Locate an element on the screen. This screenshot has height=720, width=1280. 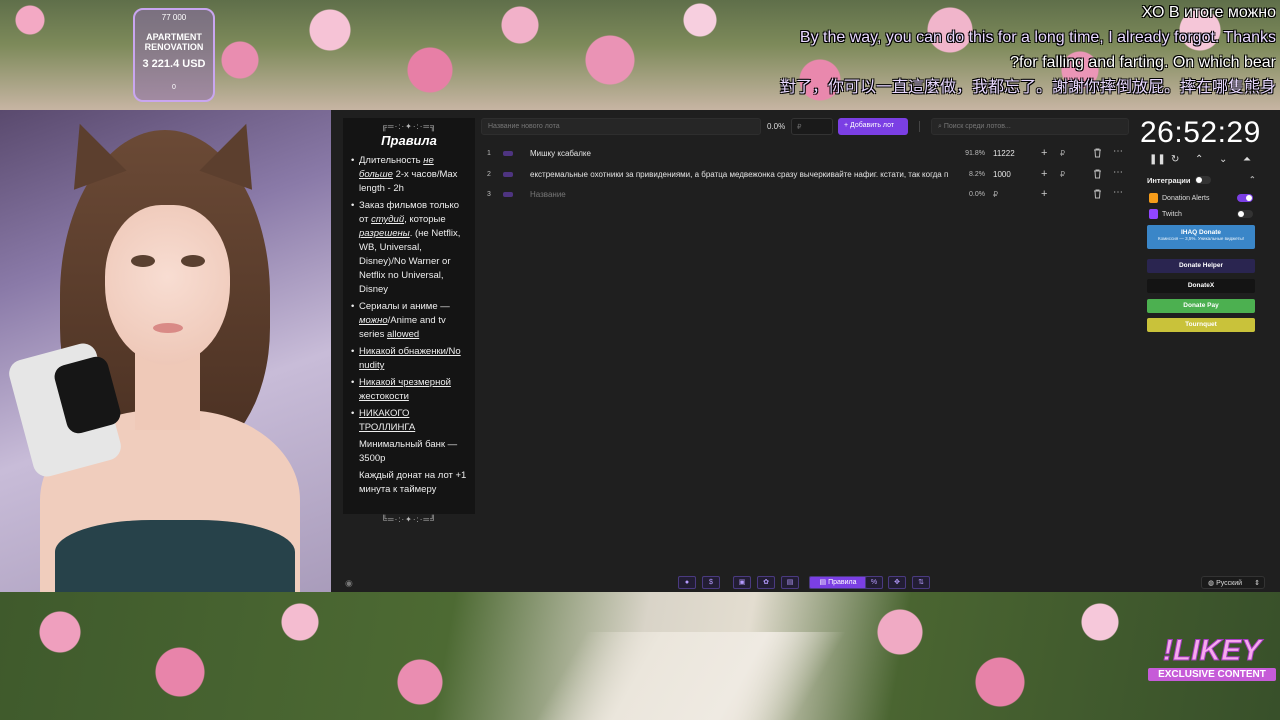
likey-watermark: !LIKEY EXCLUSIVE CONTENT is located at coordinates (1212, 660).